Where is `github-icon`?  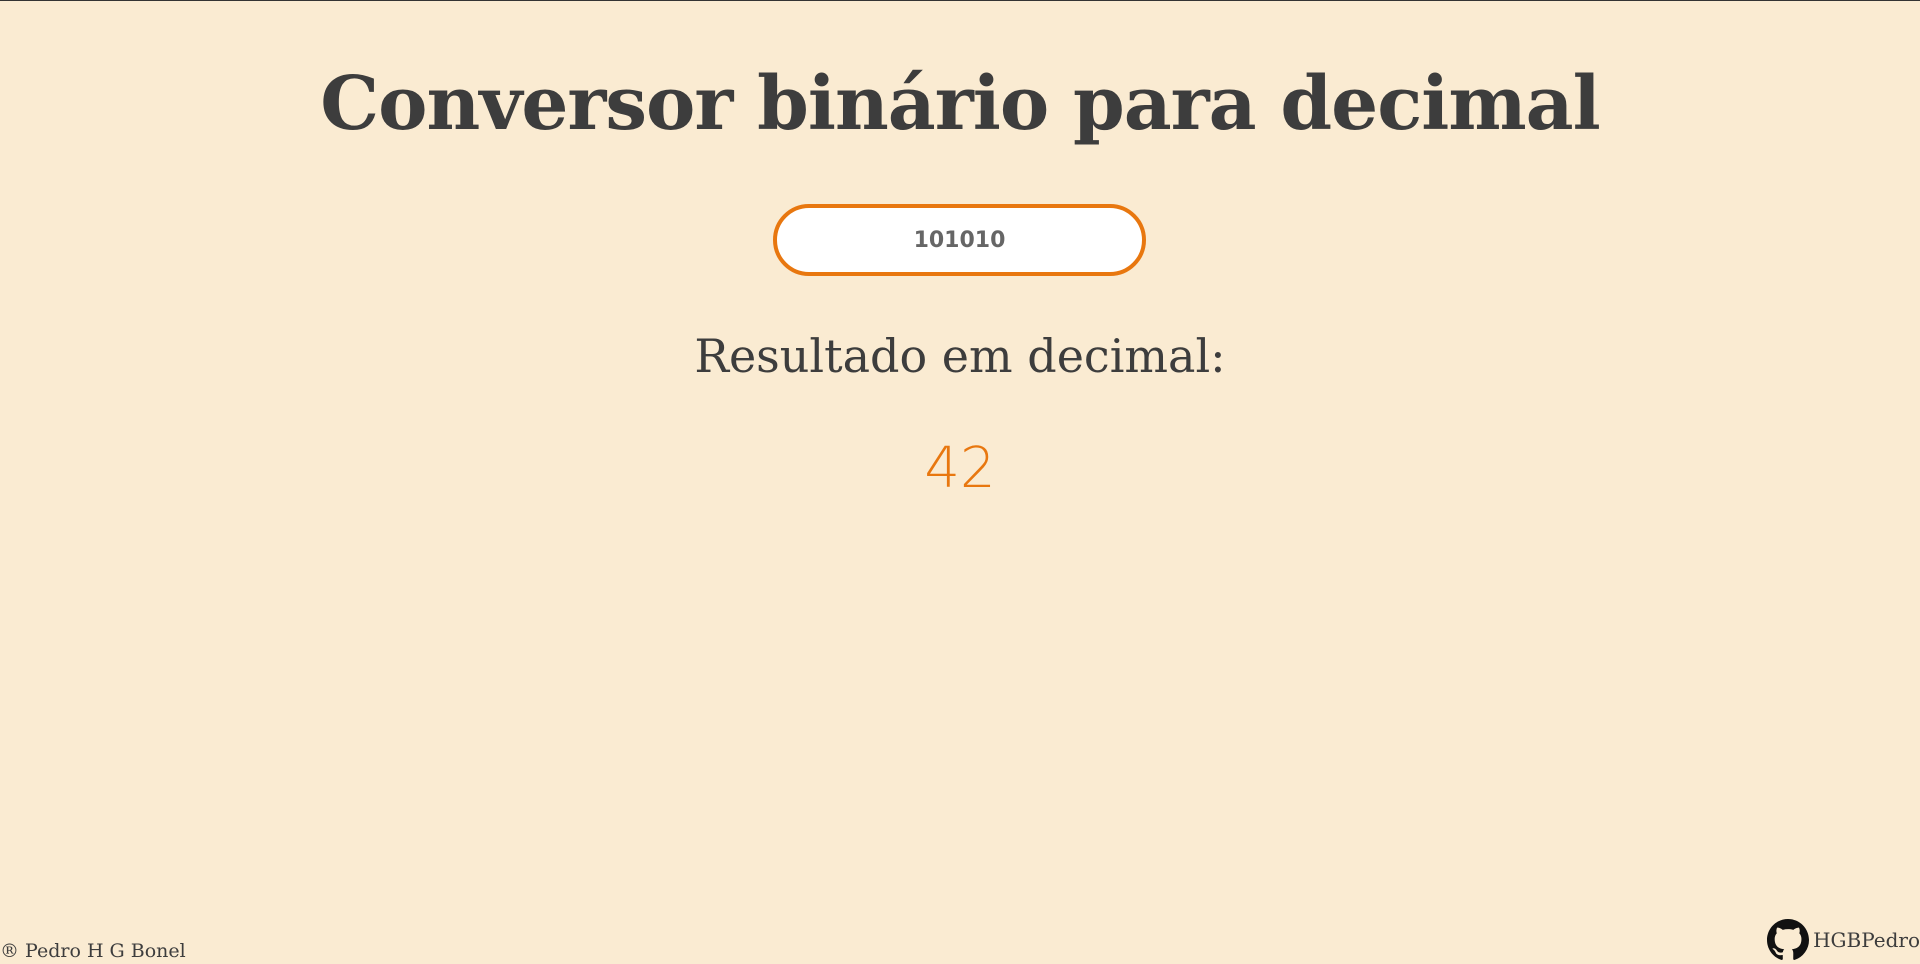 github-icon is located at coordinates (1788, 940).